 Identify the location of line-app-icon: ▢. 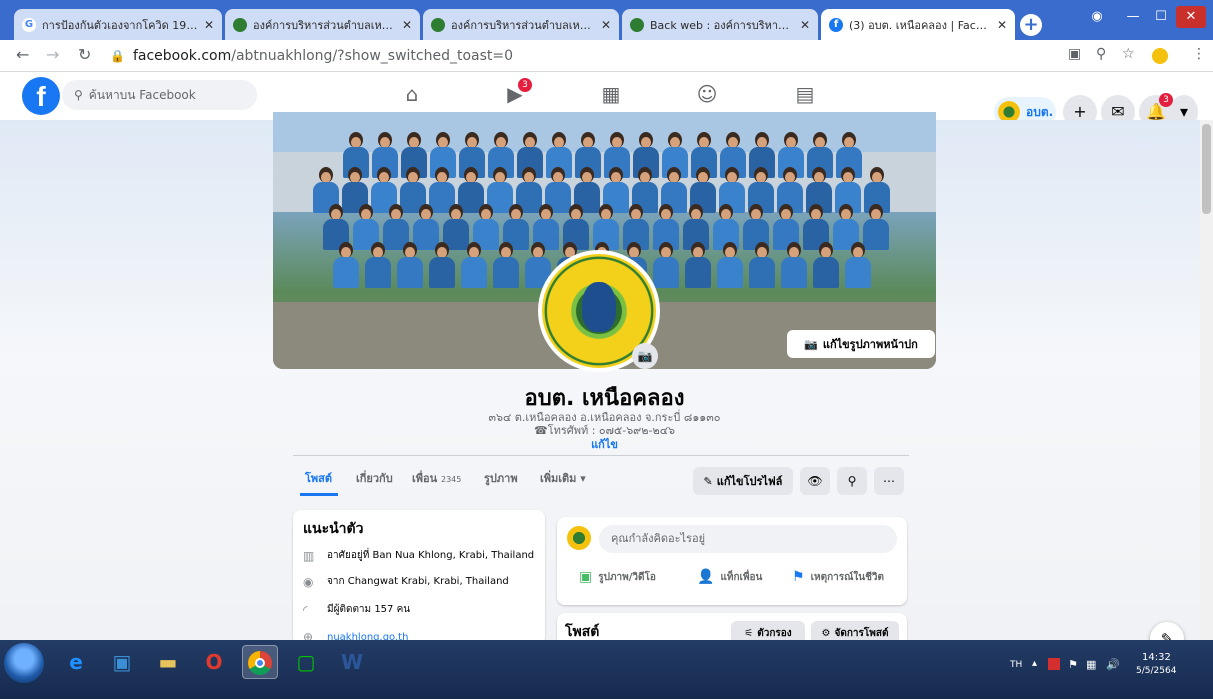
(306, 662).